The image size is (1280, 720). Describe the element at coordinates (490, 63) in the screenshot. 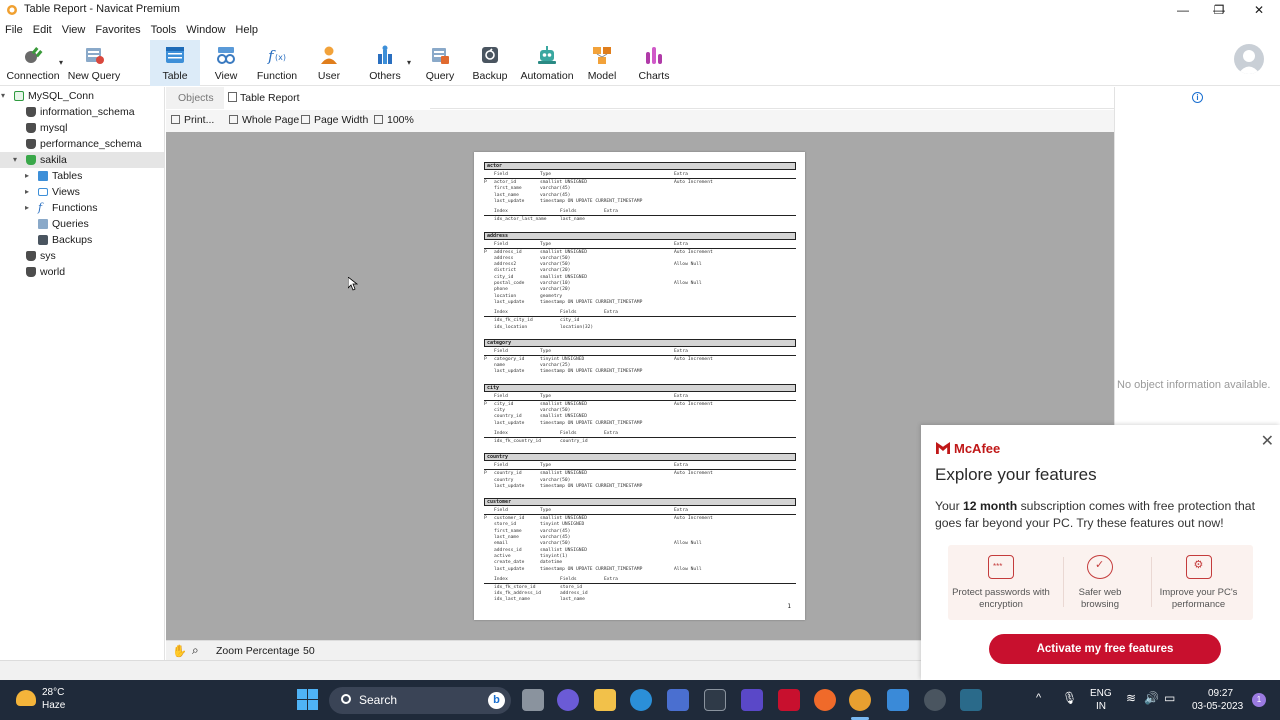

I see `backup-button: Backup` at that location.